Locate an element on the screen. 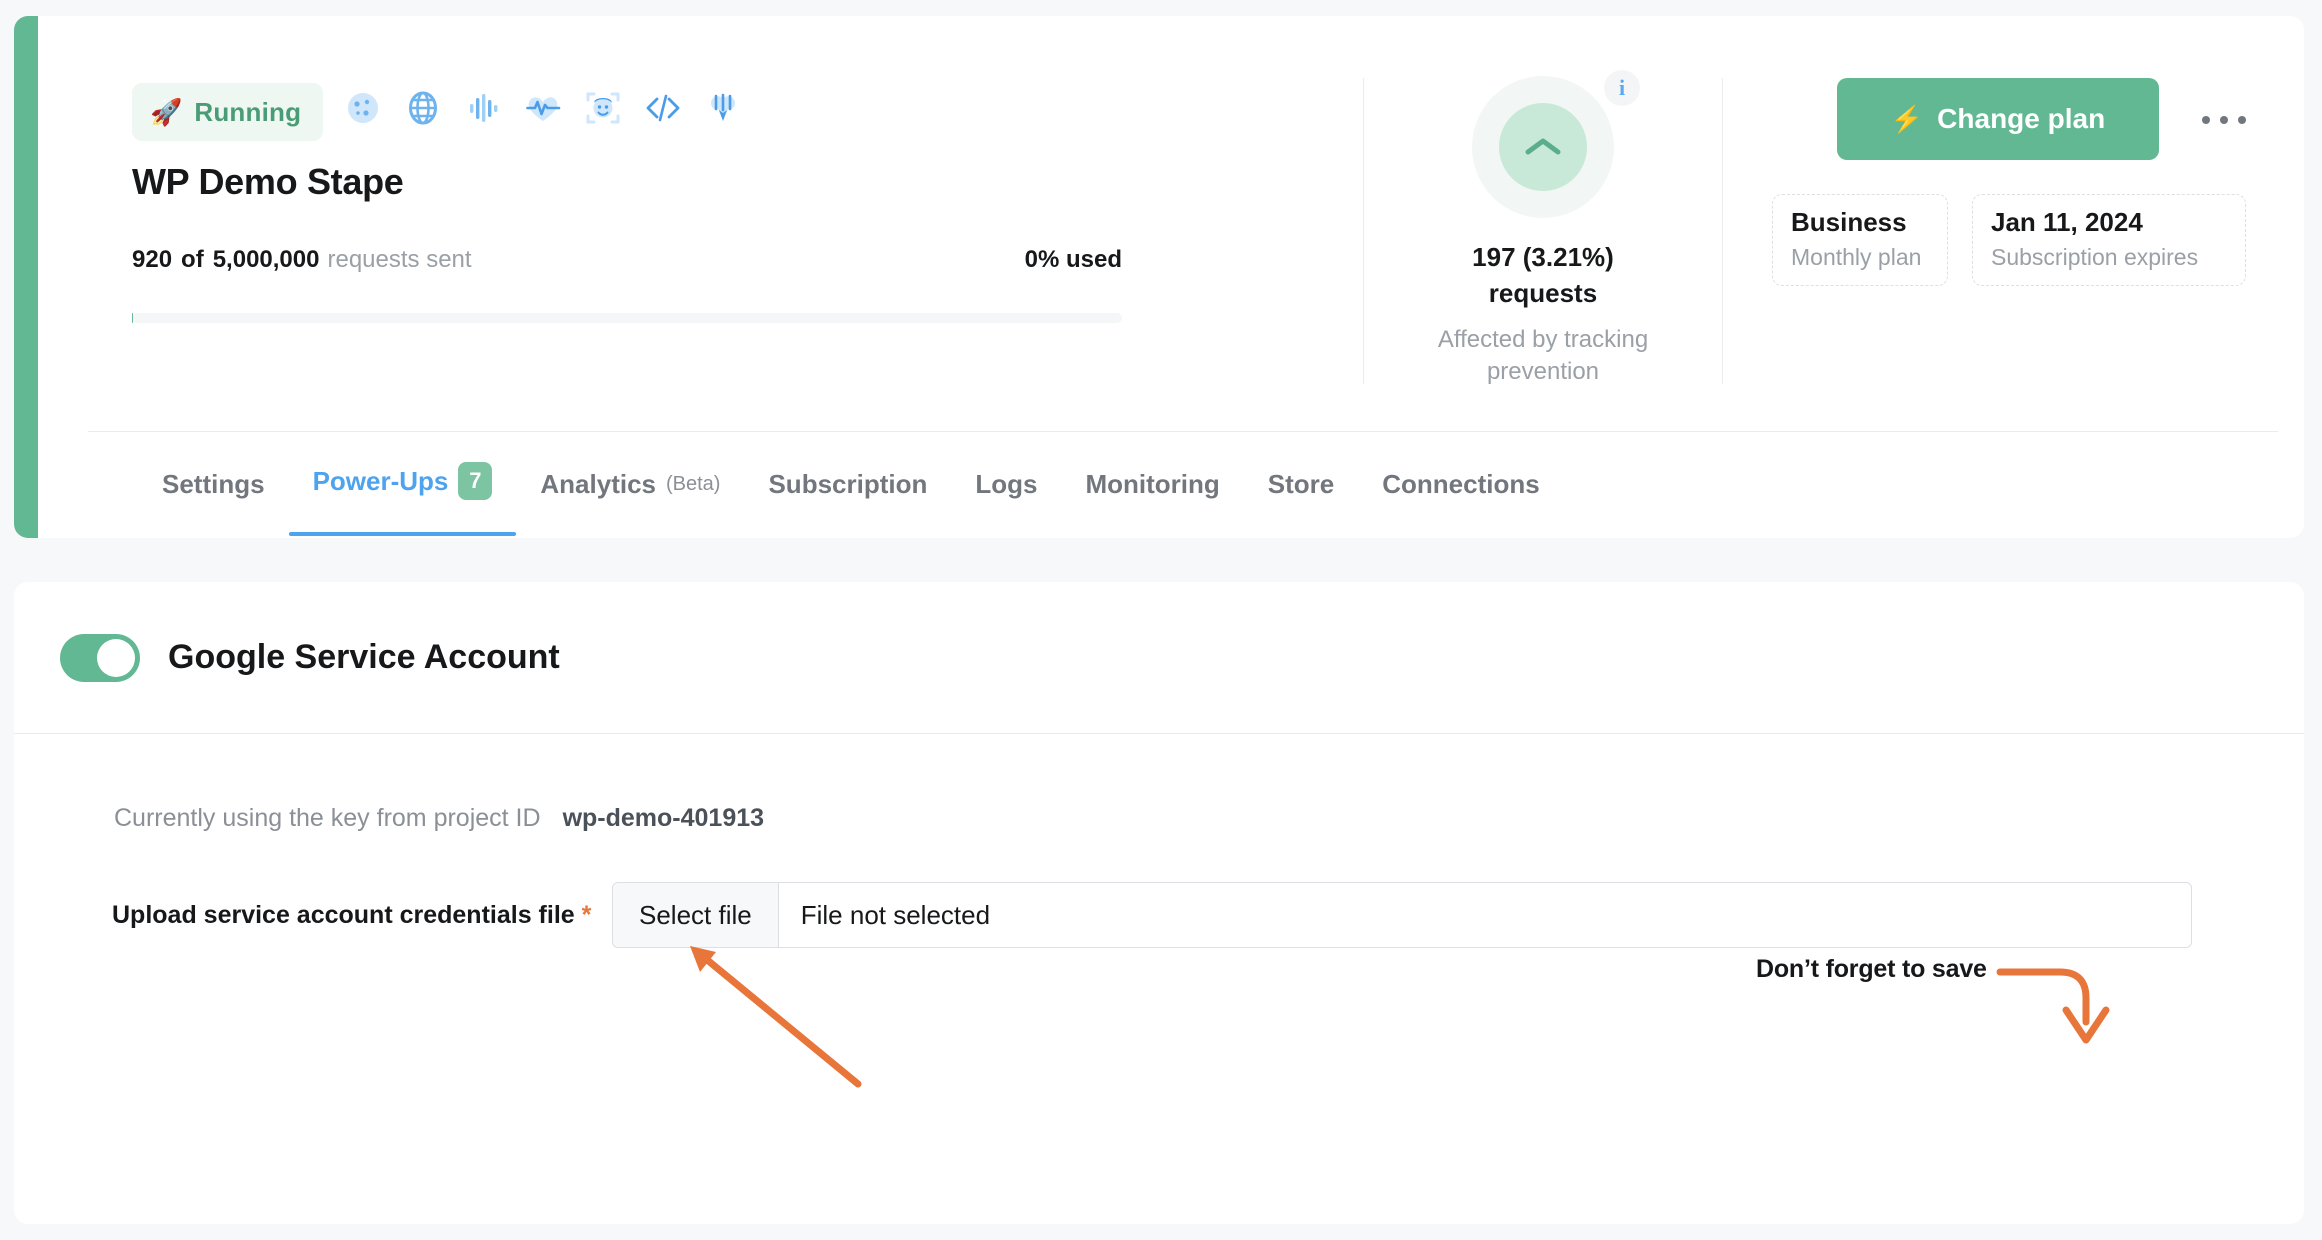 The width and height of the screenshot is (2322, 1240). tab-label: Store is located at coordinates (1301, 484).